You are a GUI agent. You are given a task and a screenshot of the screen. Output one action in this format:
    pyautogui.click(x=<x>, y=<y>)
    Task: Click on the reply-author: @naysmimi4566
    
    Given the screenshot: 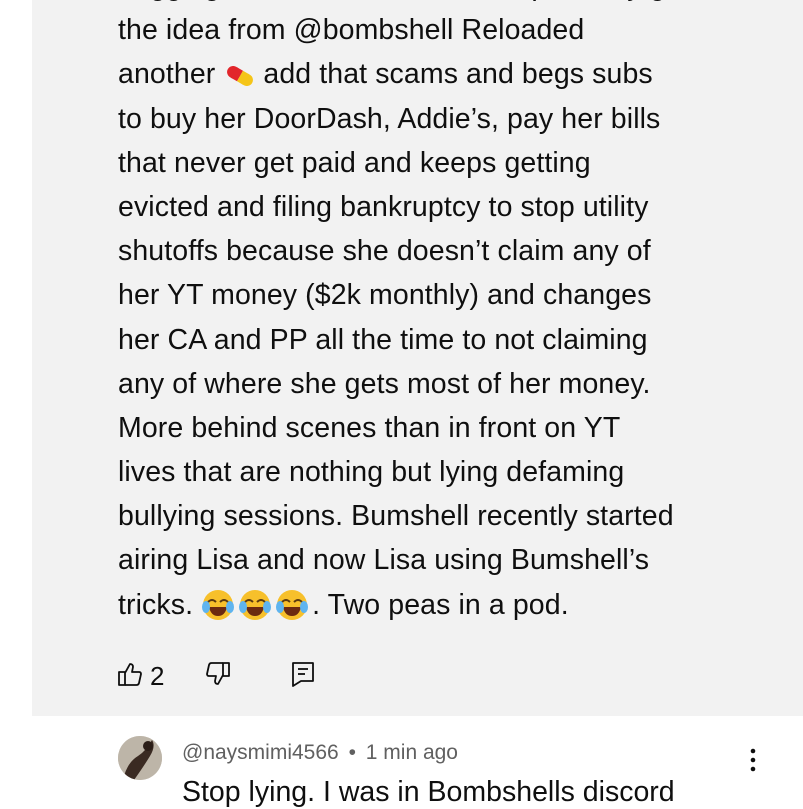 What is the action you would take?
    pyautogui.click(x=260, y=752)
    